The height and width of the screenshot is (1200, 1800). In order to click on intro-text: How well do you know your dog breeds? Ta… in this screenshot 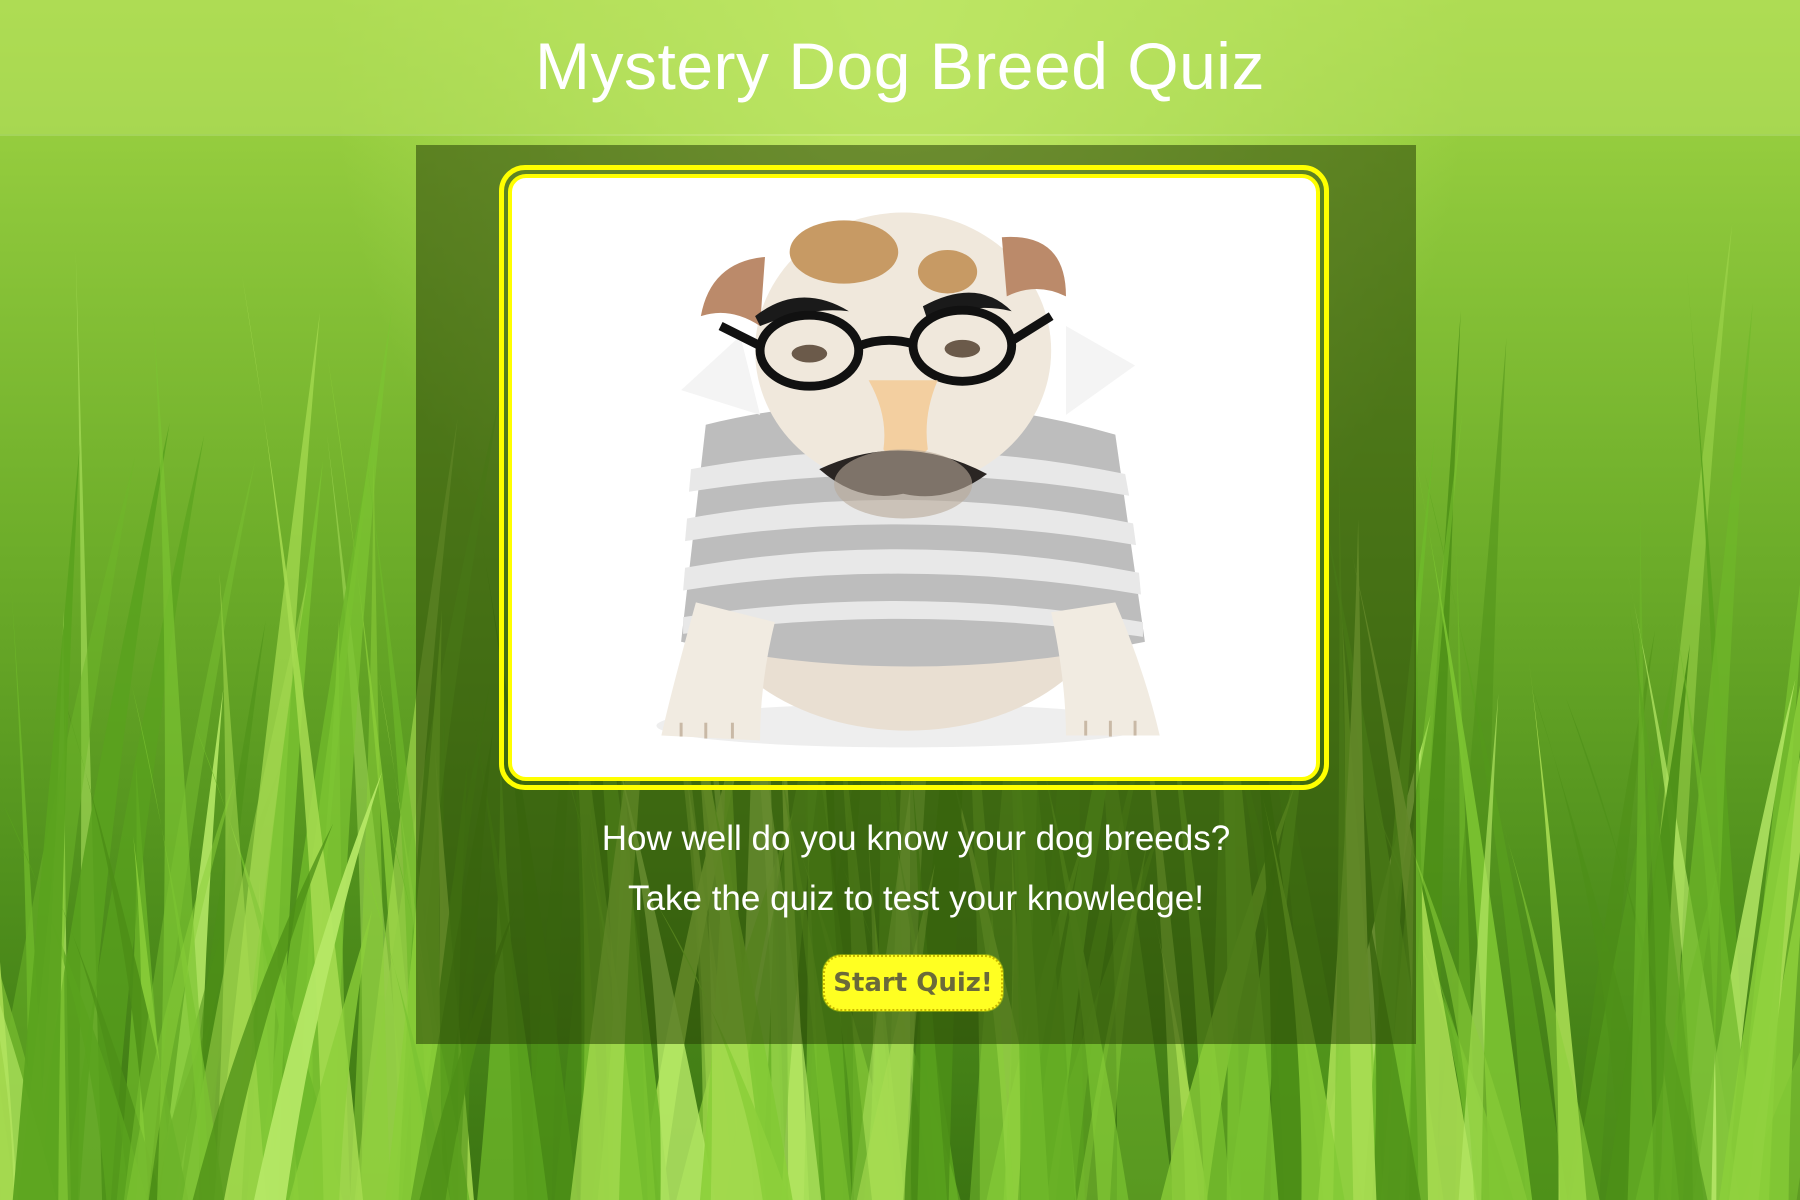, I will do `click(916, 869)`.